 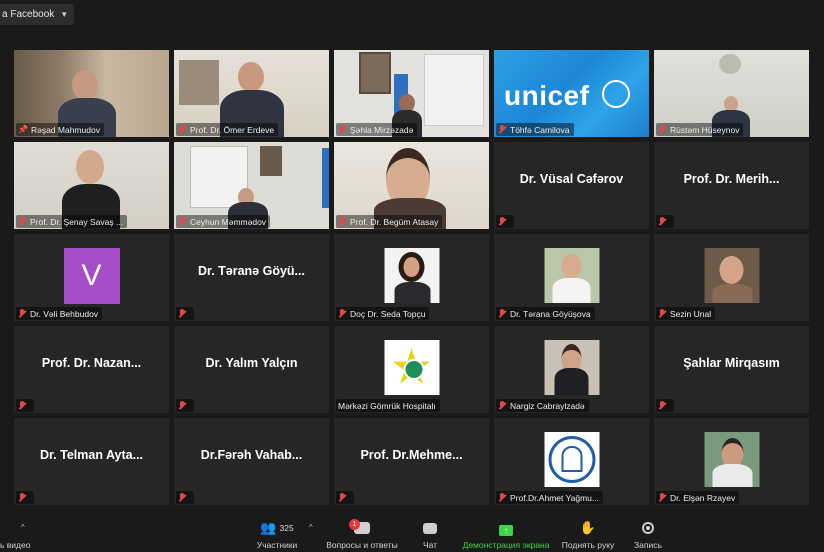 What do you see at coordinates (59, 313) in the screenshot?
I see `participant-name-label: Dr. Vəli Behbudov` at bounding box center [59, 313].